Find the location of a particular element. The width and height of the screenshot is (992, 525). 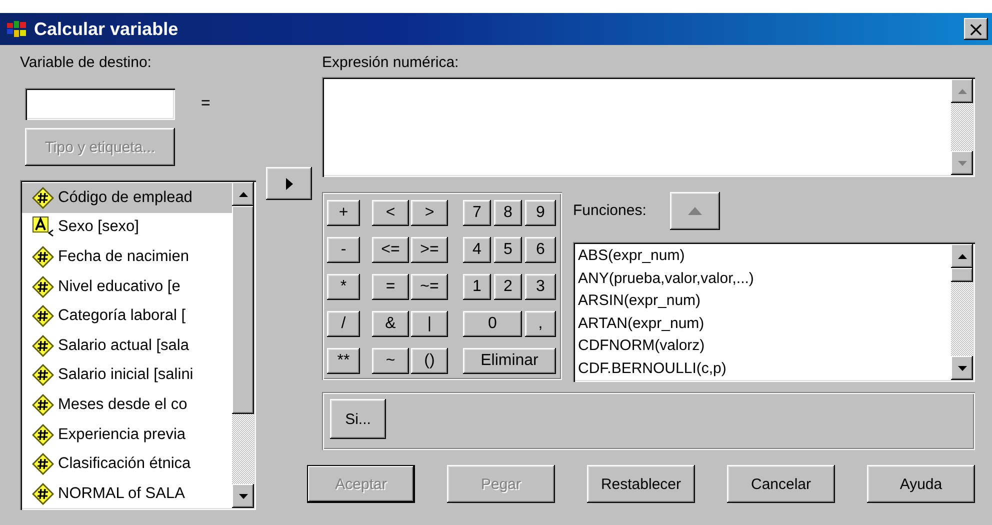

variable-item: Meses desde el co is located at coordinates (127, 405).